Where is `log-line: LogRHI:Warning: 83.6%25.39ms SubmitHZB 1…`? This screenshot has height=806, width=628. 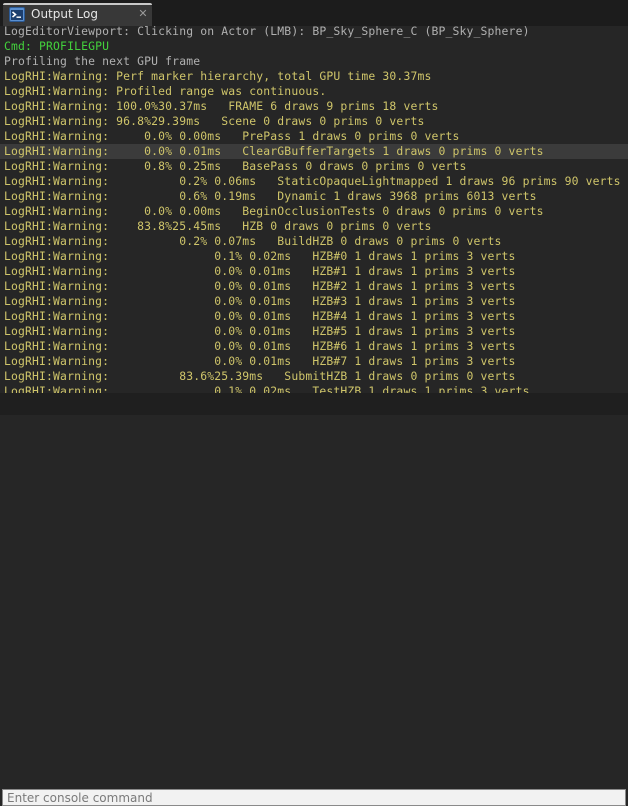 log-line: LogRHI:Warning: 83.6%25.39ms SubmitHZB 1… is located at coordinates (260, 376).